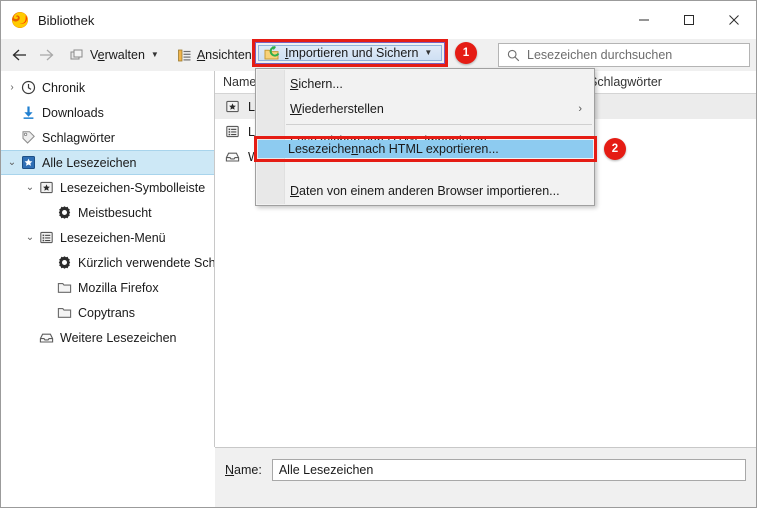 This screenshot has width=759, height=510. I want to click on search-icon, so click(513, 55).